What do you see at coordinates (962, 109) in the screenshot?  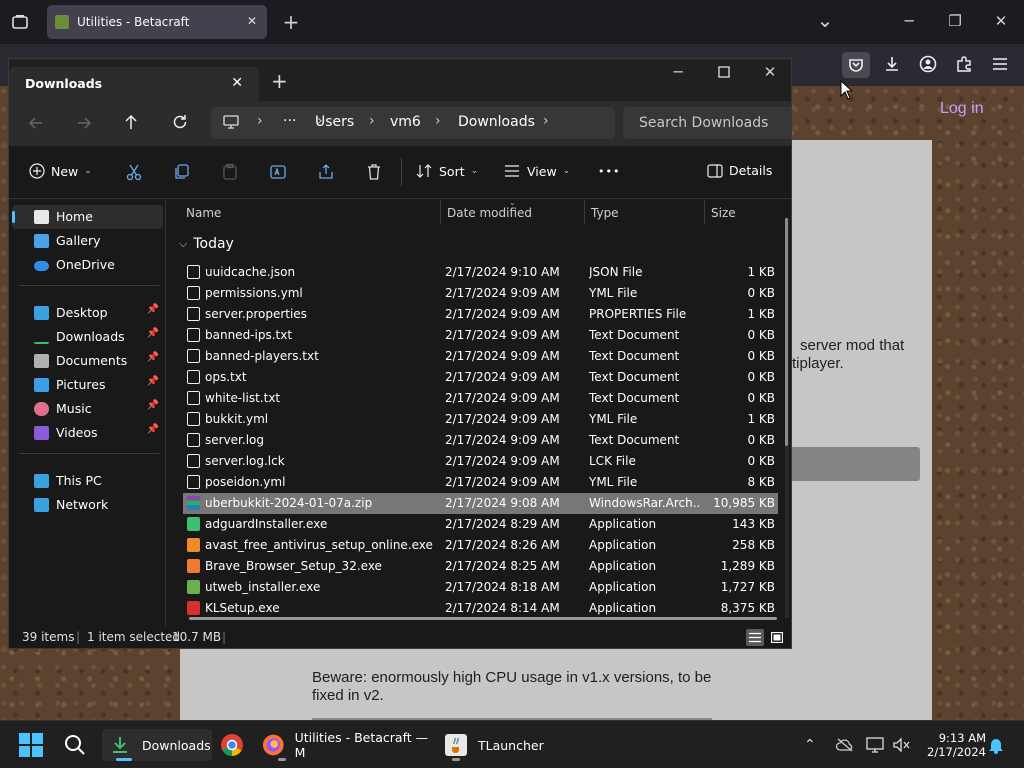 I see `login-link: Log in` at bounding box center [962, 109].